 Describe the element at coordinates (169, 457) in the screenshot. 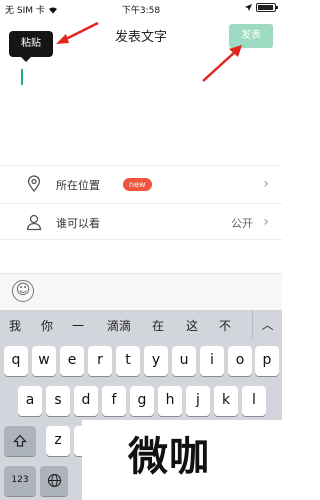

I see `watermark-text: 微咖` at that location.